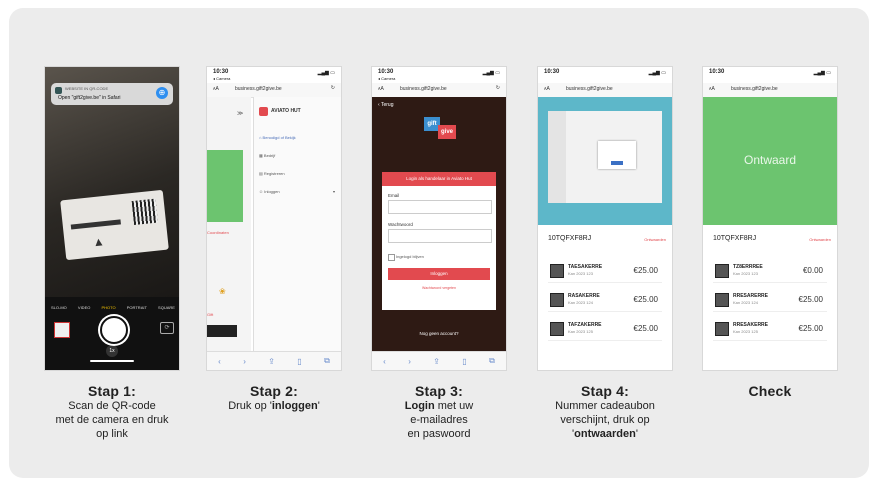  I want to click on menu-label: Benodigd of Bekijk, so click(279, 137).